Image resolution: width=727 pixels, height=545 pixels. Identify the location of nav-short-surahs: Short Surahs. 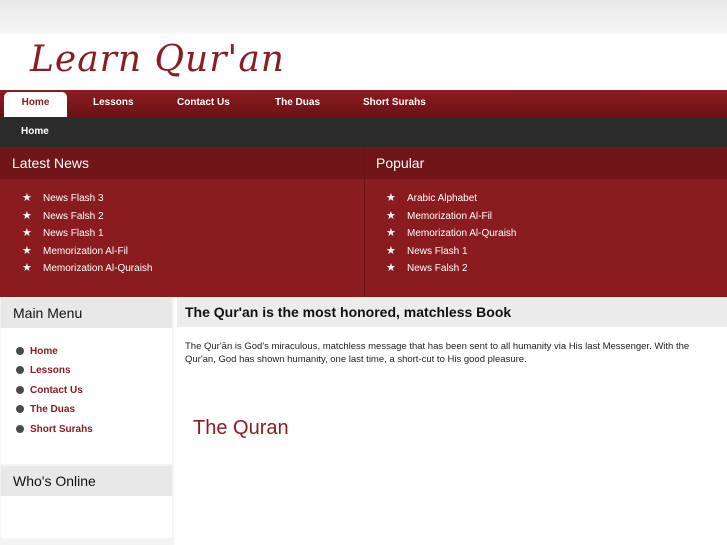
(394, 103).